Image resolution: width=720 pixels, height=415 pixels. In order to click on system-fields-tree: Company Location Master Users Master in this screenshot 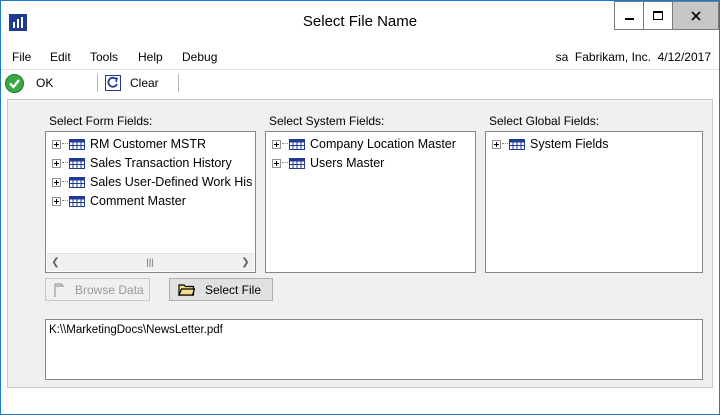, I will do `click(370, 202)`.